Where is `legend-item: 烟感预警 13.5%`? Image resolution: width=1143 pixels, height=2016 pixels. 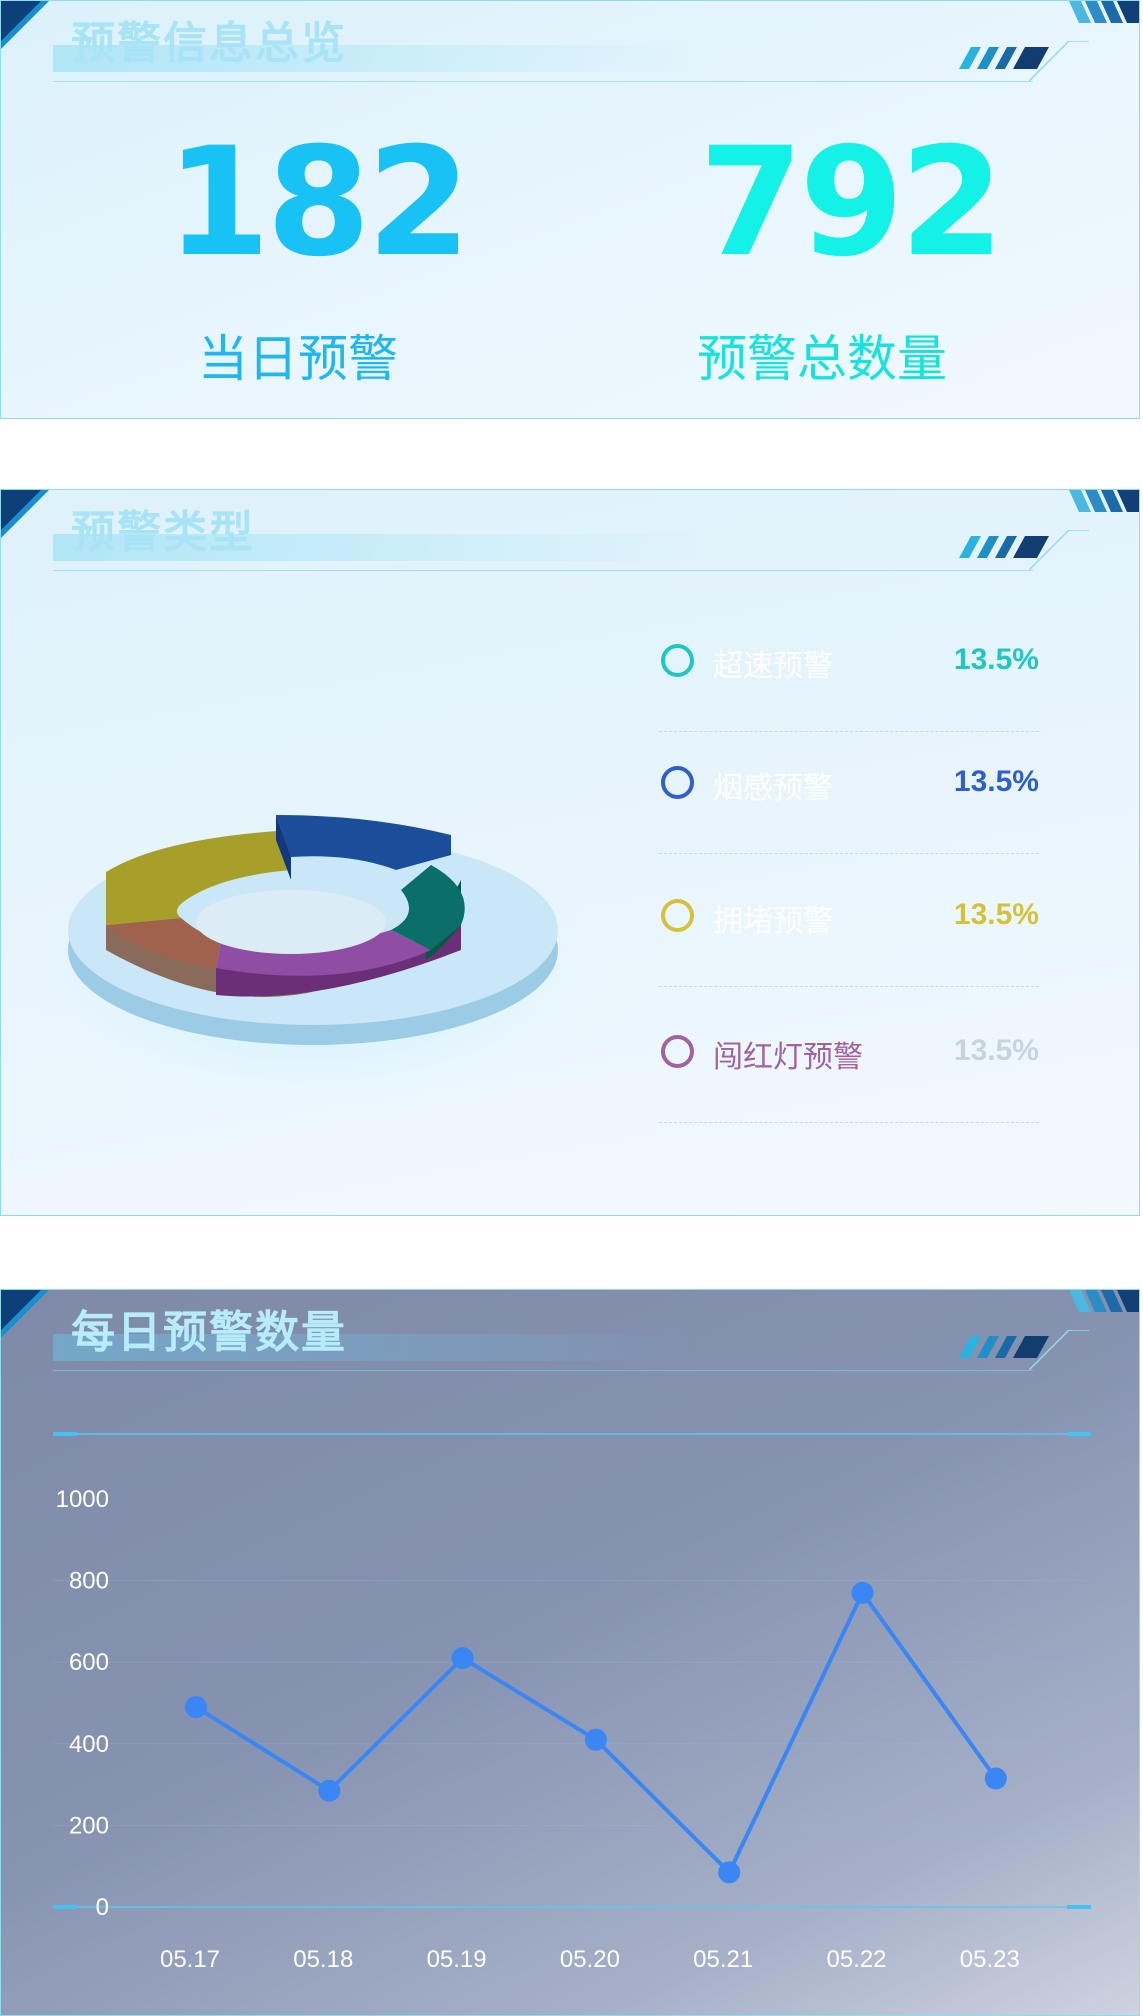
legend-item: 烟感预警 13.5% is located at coordinates (849, 792).